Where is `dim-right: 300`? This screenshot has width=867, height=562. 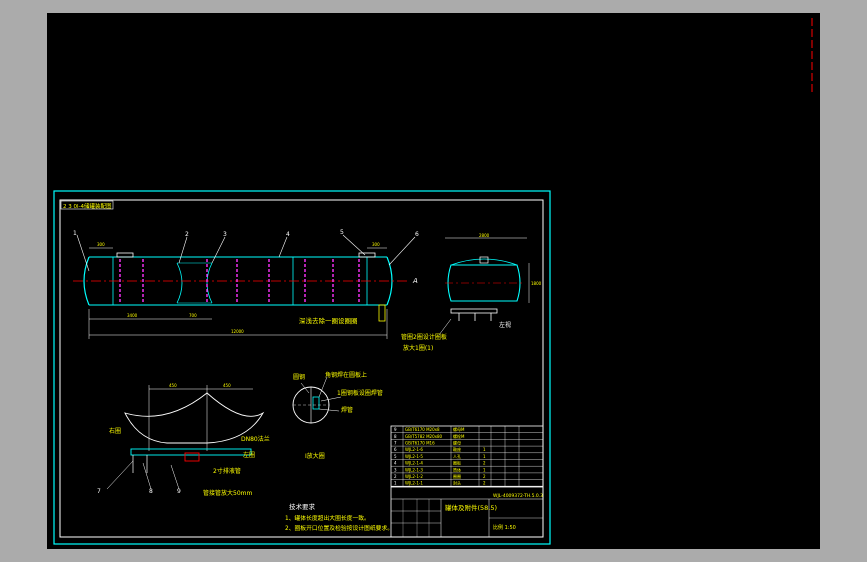 dim-right: 300 is located at coordinates (376, 244).